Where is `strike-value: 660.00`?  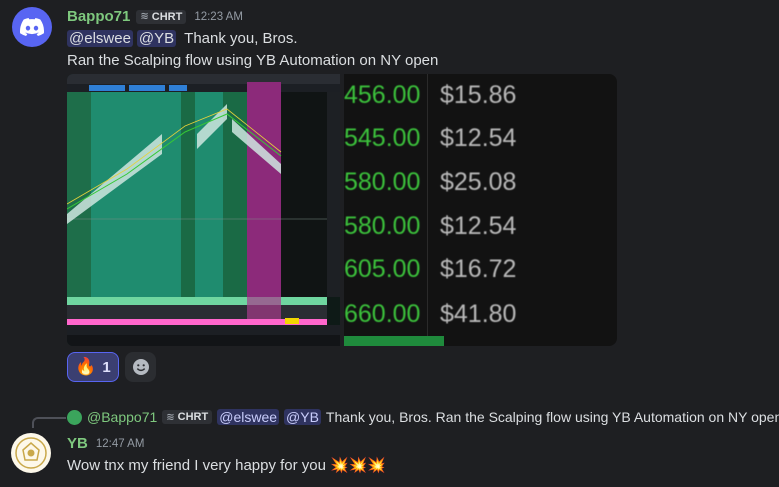
strike-value: 660.00 is located at coordinates (382, 313).